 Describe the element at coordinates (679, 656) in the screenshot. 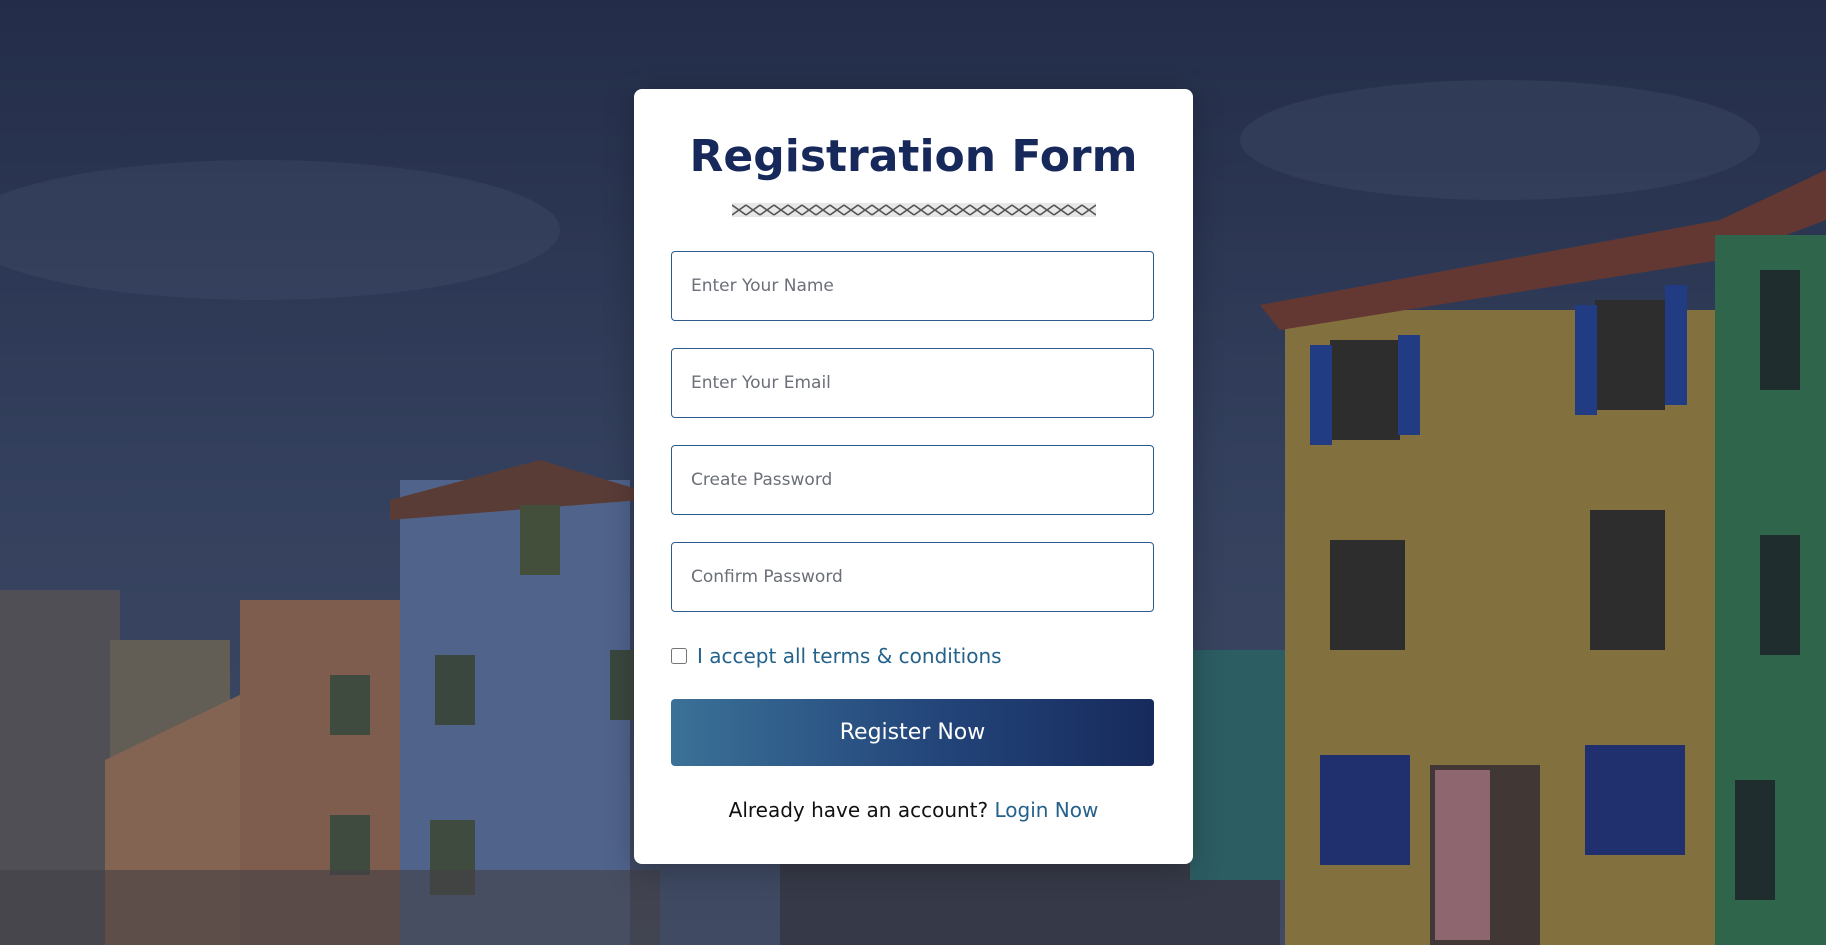

I see `terms-checkbox` at that location.